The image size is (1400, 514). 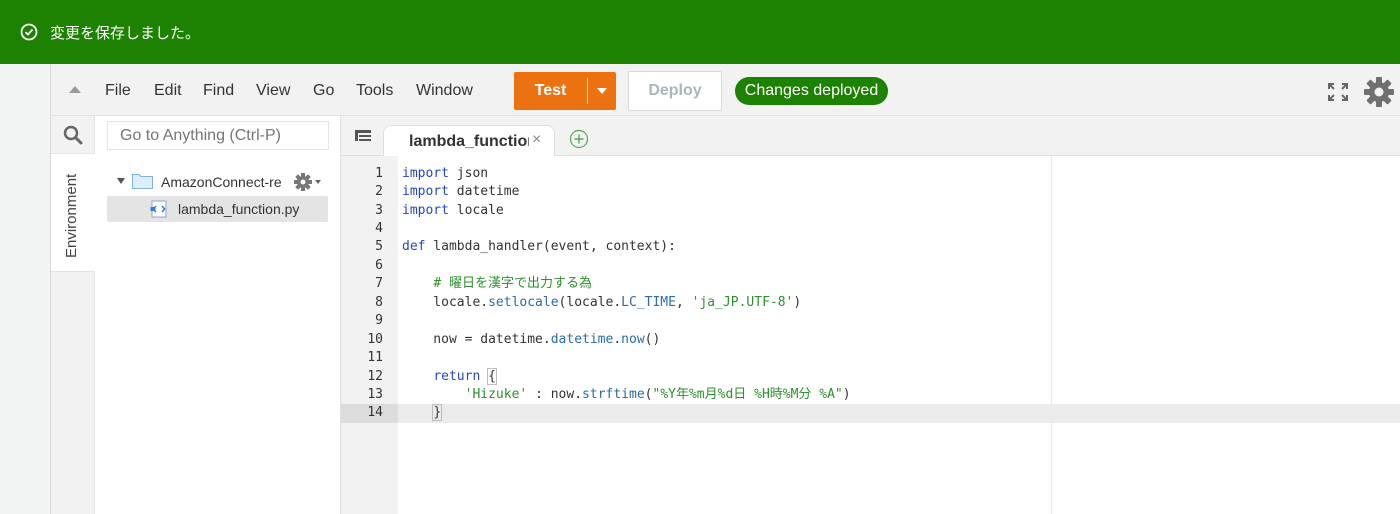 I want to click on go-to-anything-input, so click(x=218, y=135).